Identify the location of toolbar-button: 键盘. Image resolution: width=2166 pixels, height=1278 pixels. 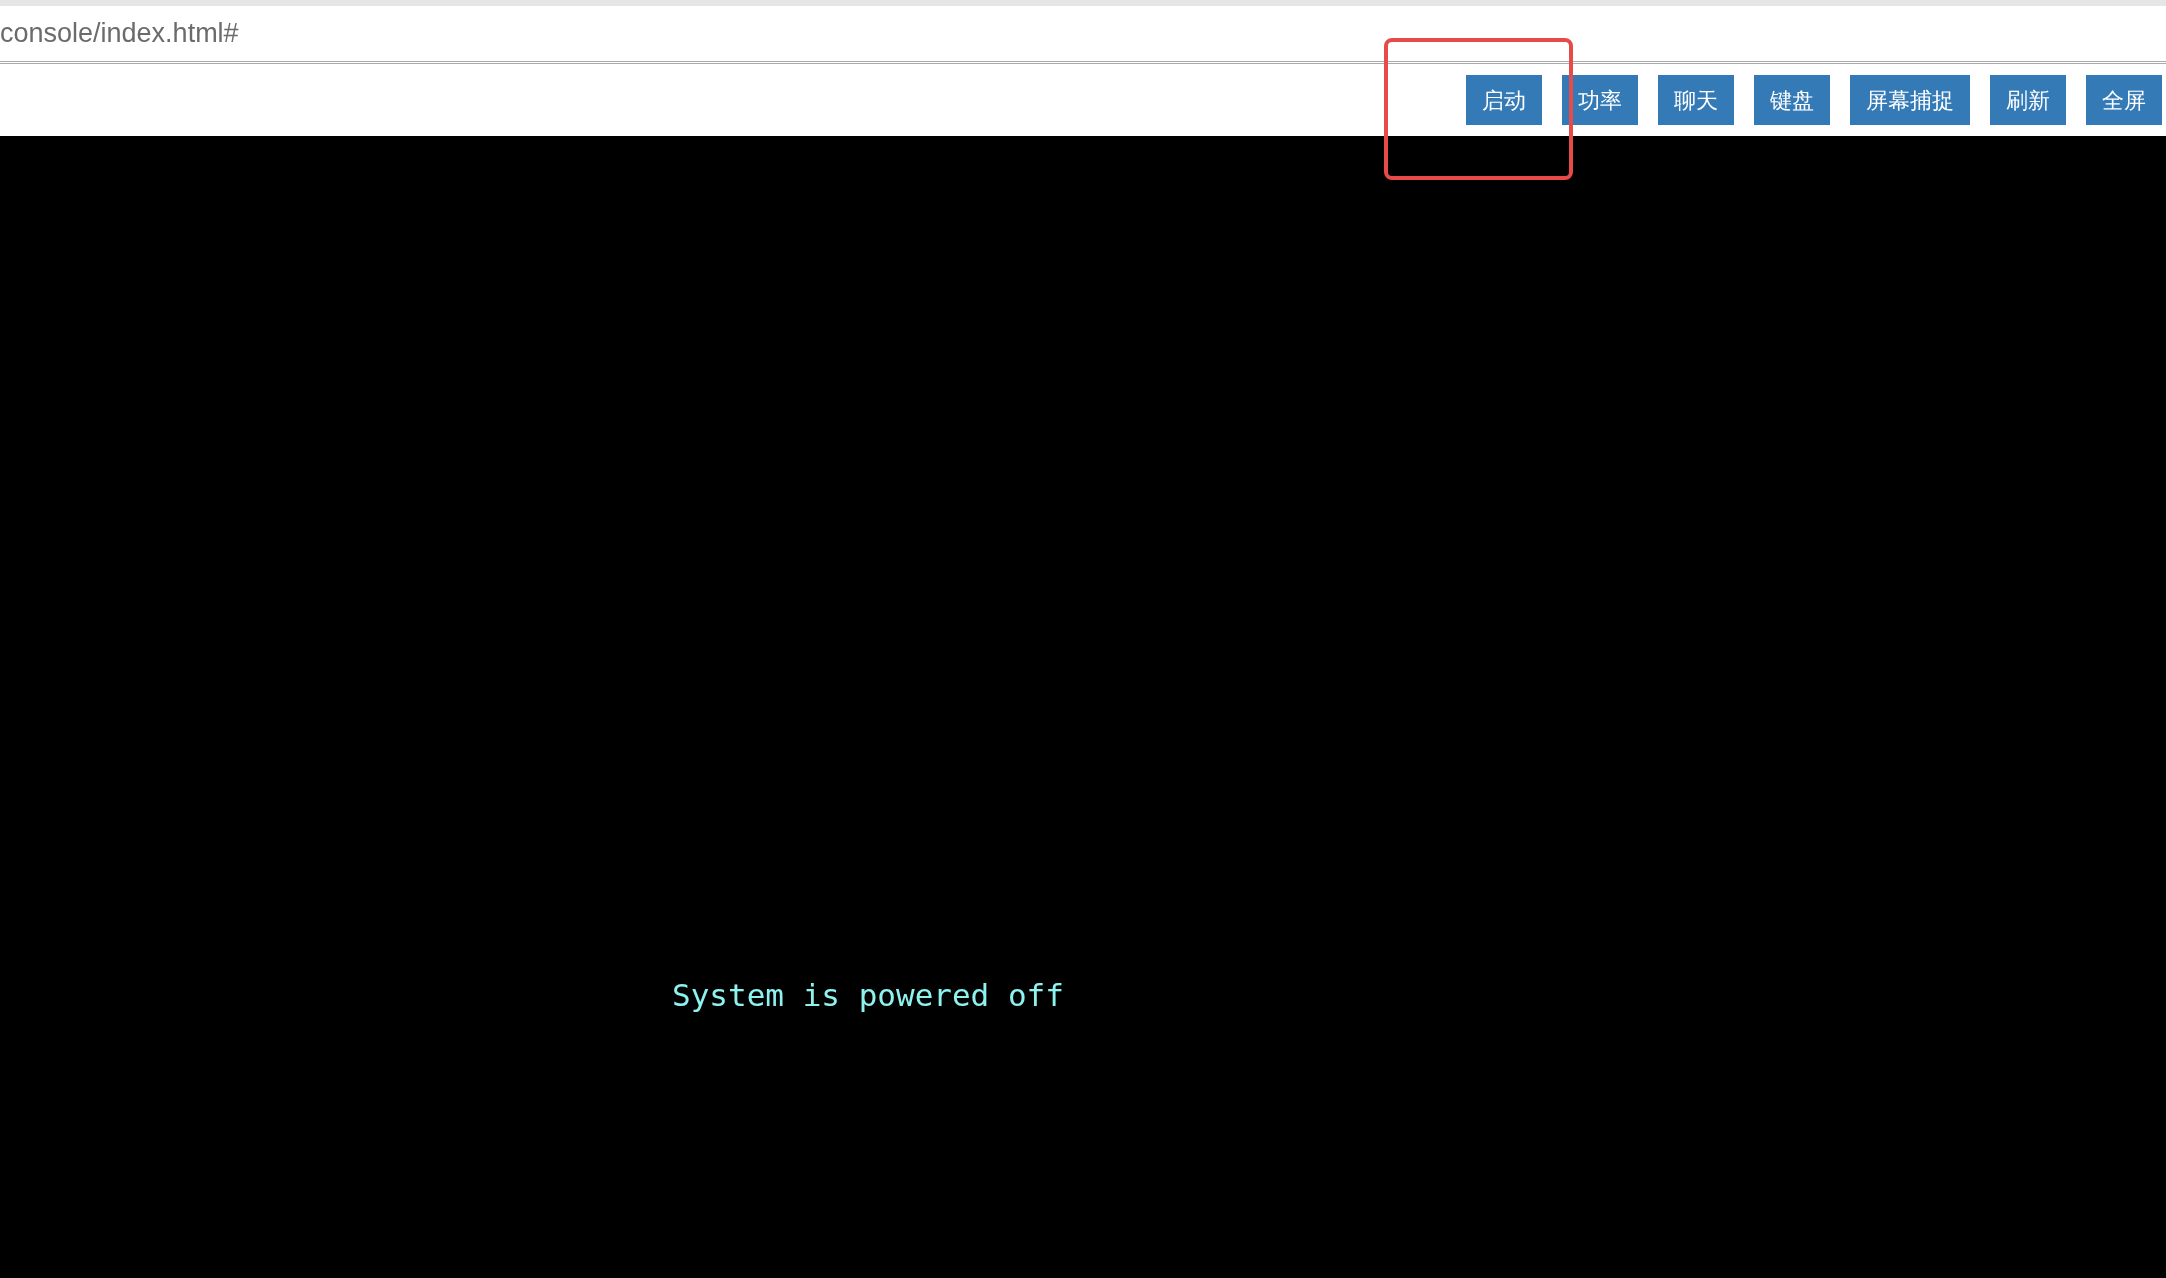
(1792, 100).